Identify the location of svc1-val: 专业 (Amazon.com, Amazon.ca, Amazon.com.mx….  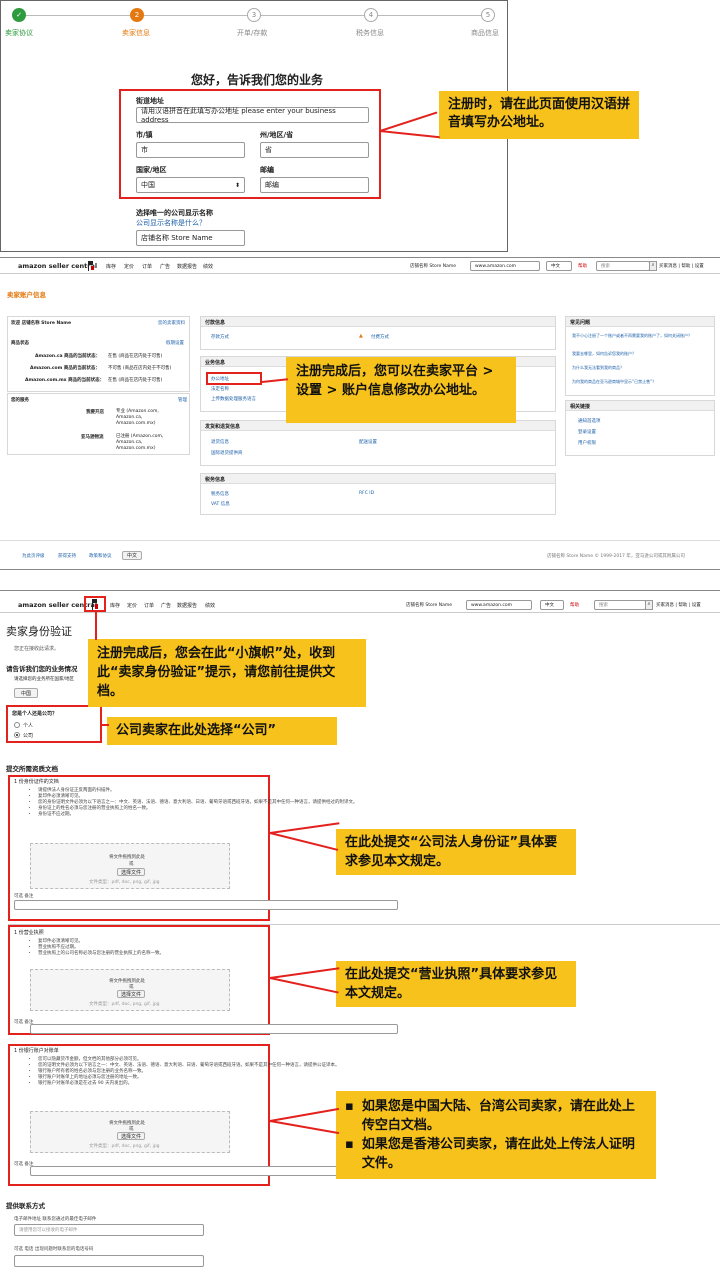
(137, 417).